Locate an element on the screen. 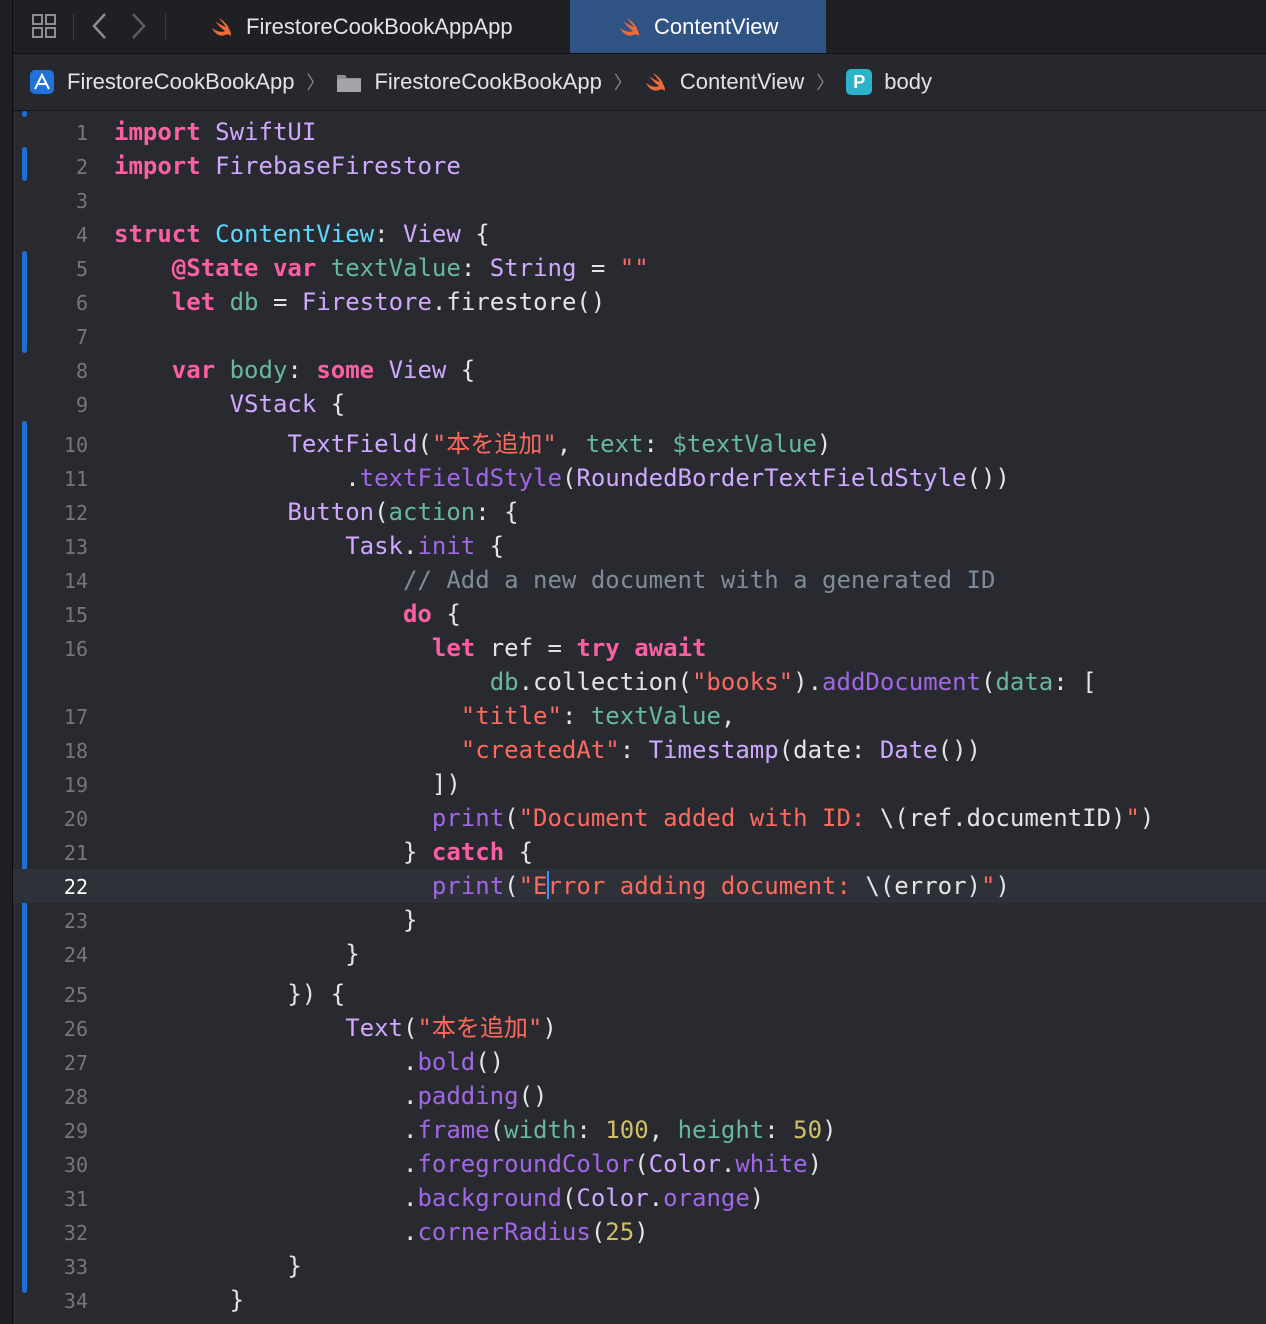  code-line: 29 .frame(width: 100, height: 50) is located at coordinates (639, 1130).